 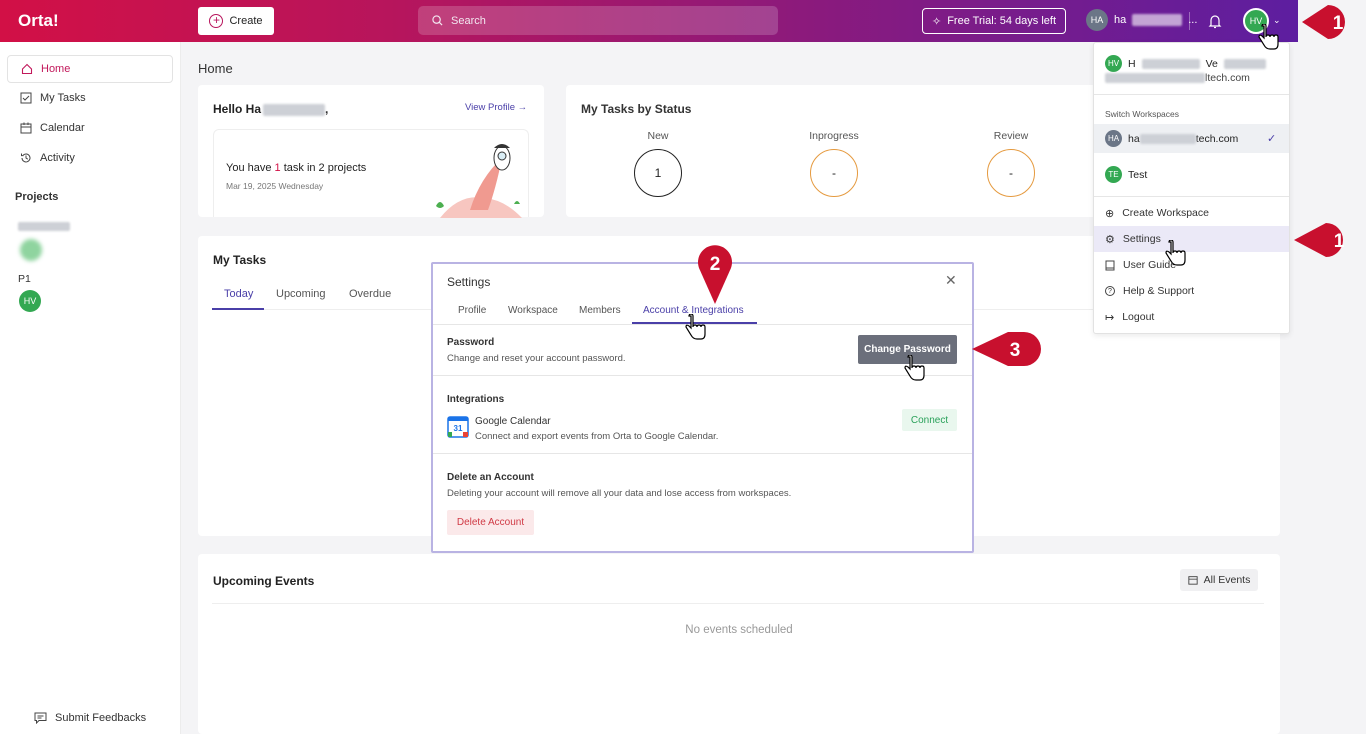 I want to click on workspace-item-current: HA ha tech.com ✓, so click(x=1191, y=138).